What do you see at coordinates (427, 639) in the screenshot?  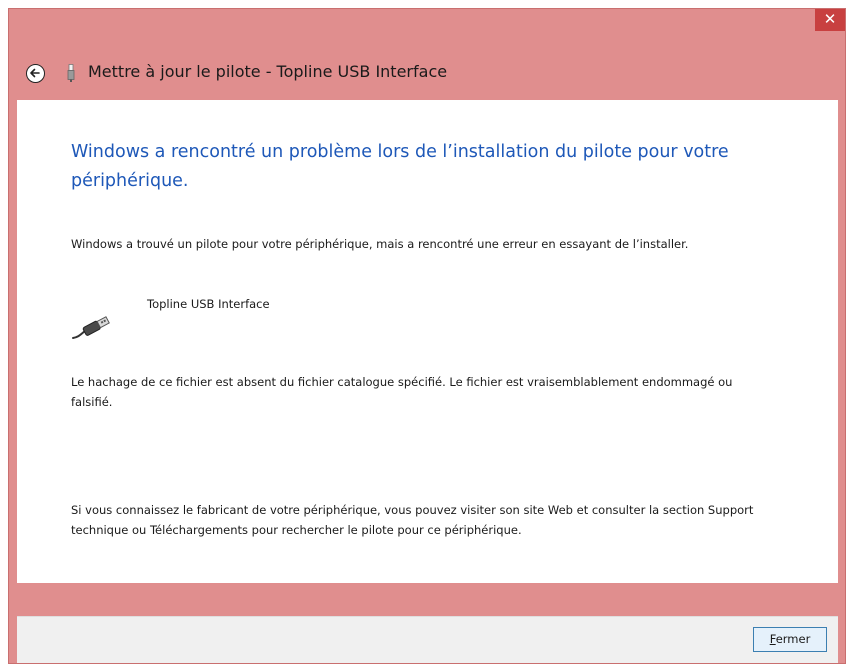 I see `dialog-footer: Fermer` at bounding box center [427, 639].